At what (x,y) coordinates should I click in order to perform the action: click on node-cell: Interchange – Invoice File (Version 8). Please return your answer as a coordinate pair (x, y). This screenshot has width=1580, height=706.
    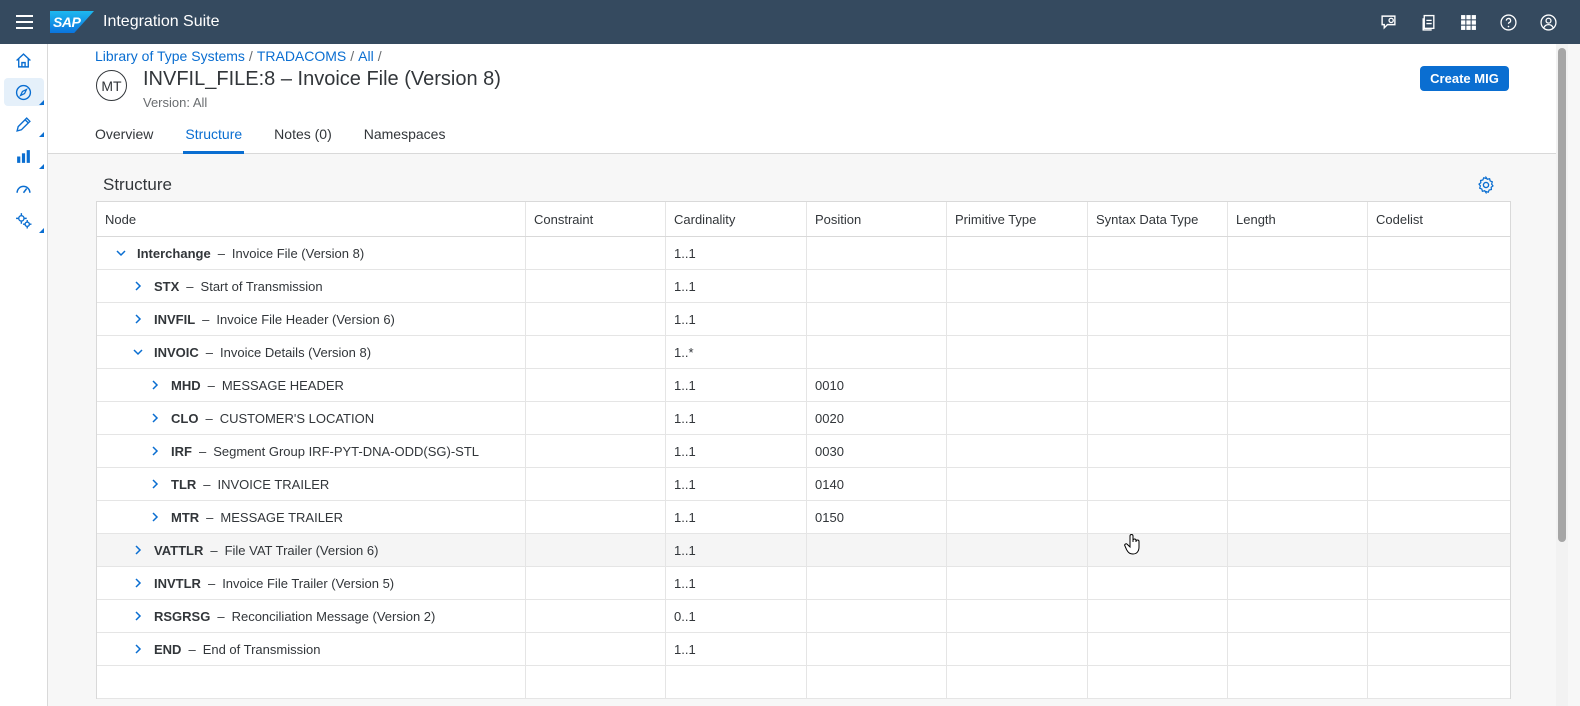
    Looking at the image, I should click on (311, 253).